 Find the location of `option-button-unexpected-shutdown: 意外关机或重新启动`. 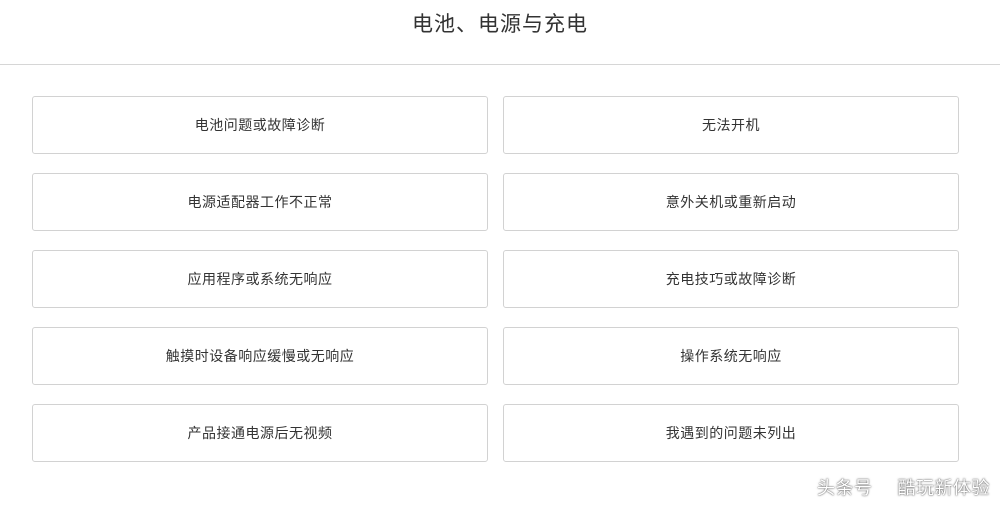

option-button-unexpected-shutdown: 意外关机或重新启动 is located at coordinates (731, 202).